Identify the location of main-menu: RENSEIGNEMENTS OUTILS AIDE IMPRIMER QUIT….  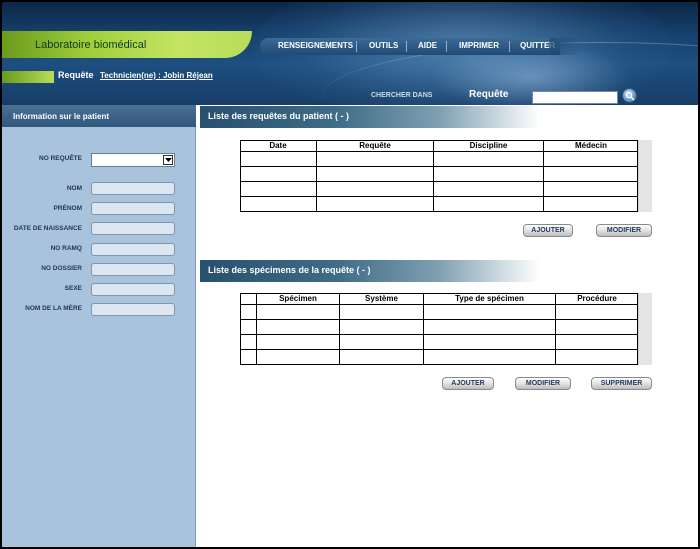
(410, 46).